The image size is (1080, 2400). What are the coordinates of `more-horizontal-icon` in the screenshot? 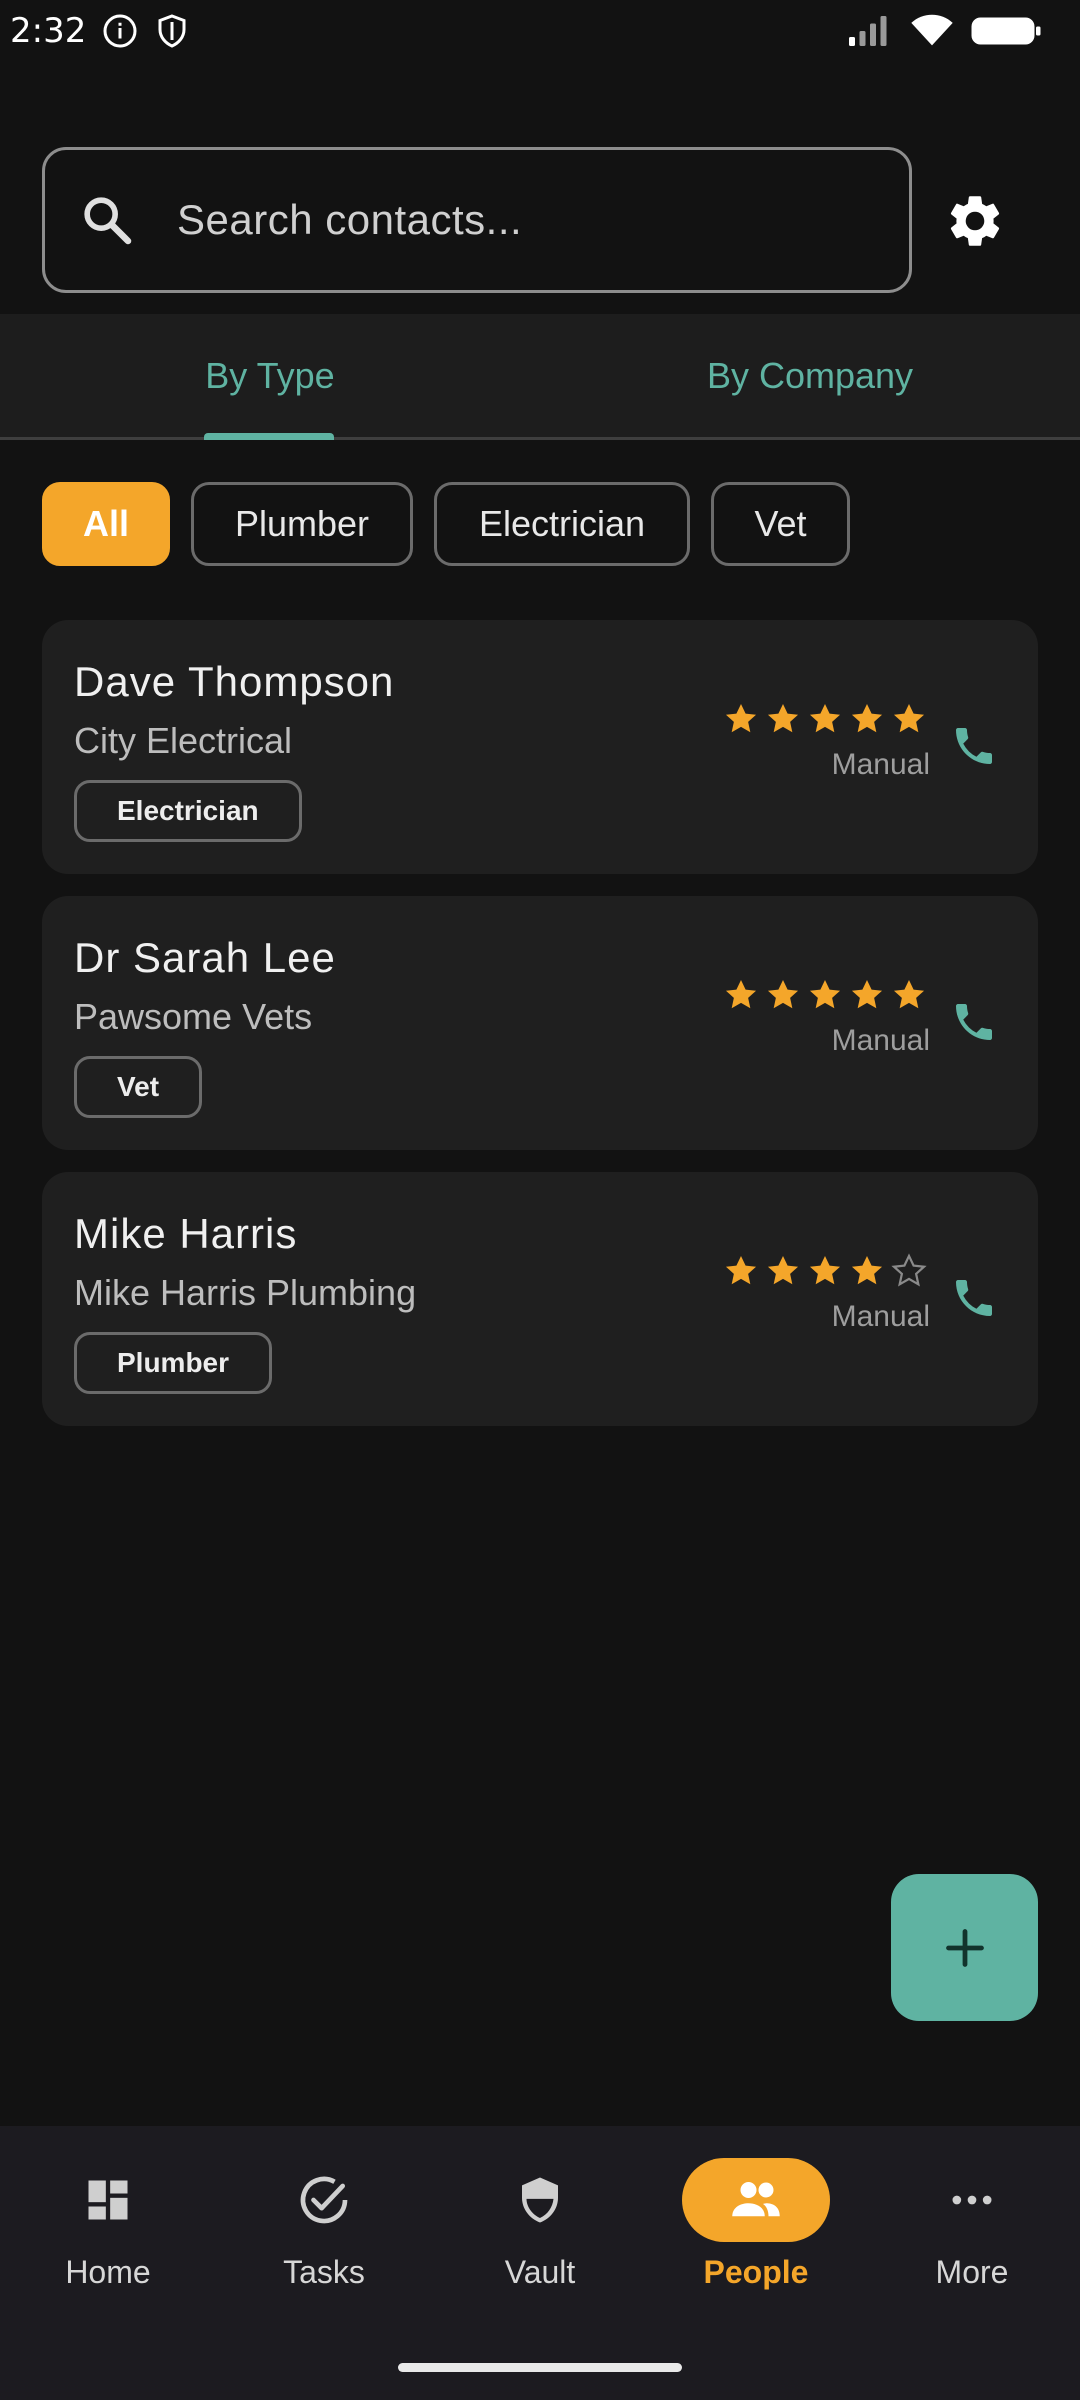 It's located at (972, 2200).